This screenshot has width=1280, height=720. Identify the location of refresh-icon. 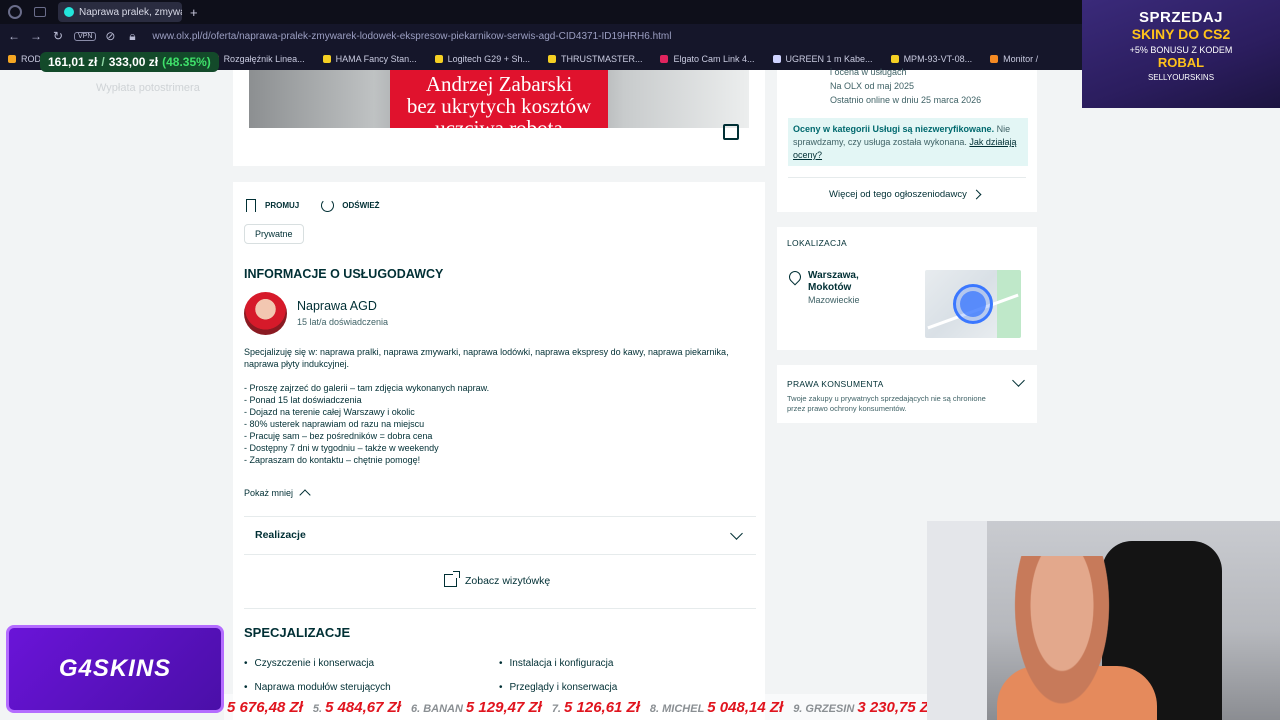
(328, 205).